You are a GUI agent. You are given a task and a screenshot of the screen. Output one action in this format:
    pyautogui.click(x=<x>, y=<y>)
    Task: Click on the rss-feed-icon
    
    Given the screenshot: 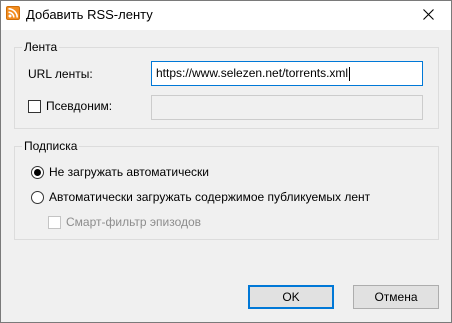 What is the action you would take?
    pyautogui.click(x=13, y=13)
    